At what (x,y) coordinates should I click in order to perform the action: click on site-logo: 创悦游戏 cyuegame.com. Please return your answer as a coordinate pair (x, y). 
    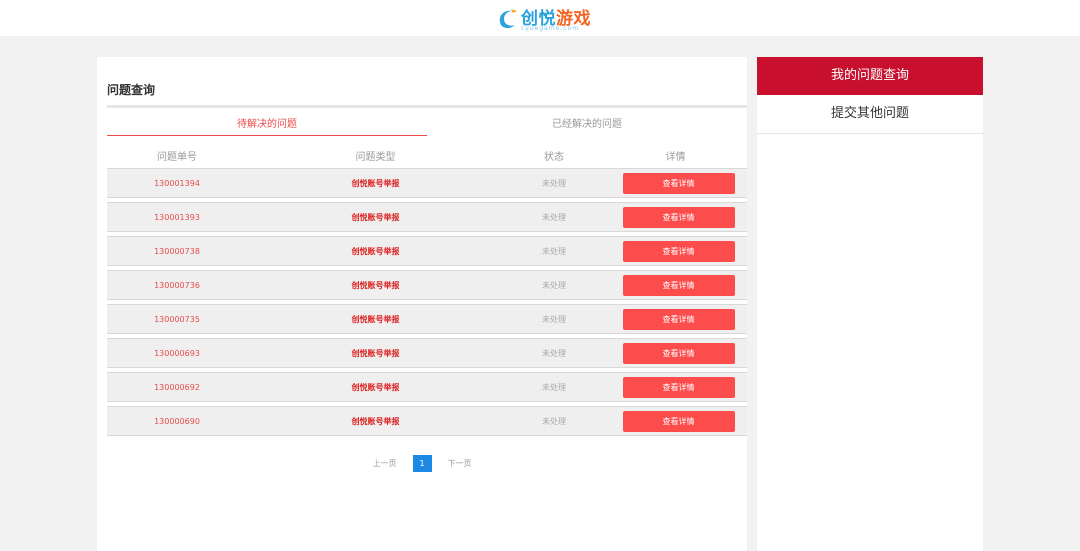
    Looking at the image, I should click on (543, 19).